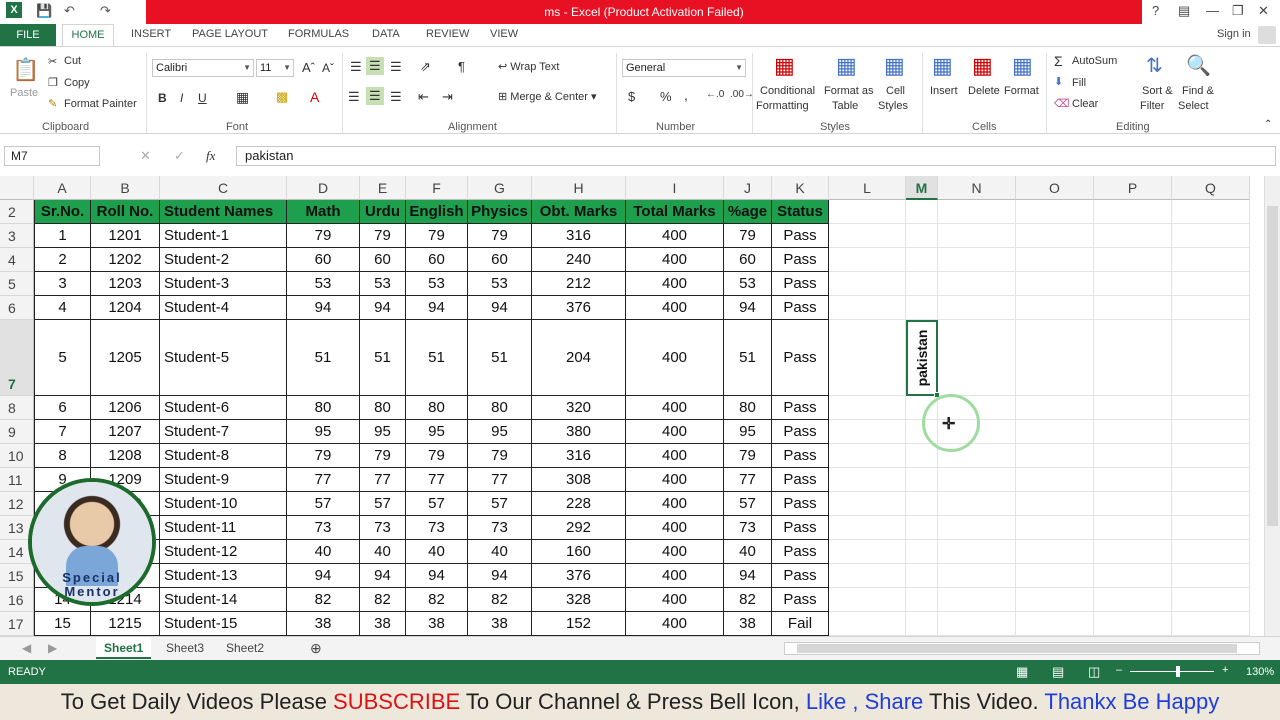  What do you see at coordinates (24, 93) in the screenshot?
I see `paste-button: Paste` at bounding box center [24, 93].